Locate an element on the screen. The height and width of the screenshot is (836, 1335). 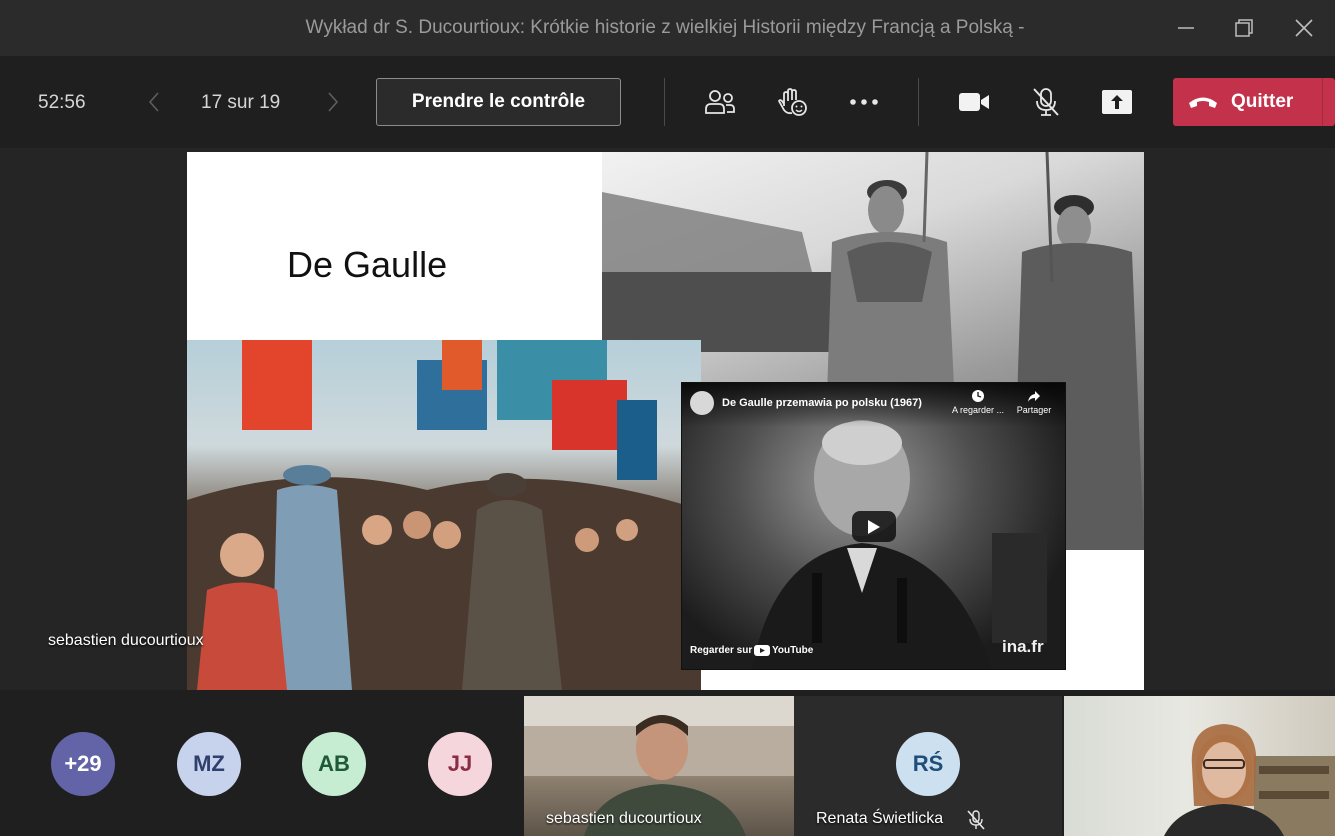
minimize-icon is located at coordinates (1186, 28).